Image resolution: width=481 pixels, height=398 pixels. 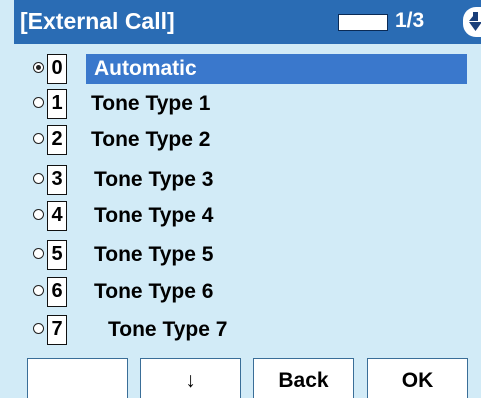 What do you see at coordinates (145, 68) in the screenshot?
I see `list-item-label: Automatic` at bounding box center [145, 68].